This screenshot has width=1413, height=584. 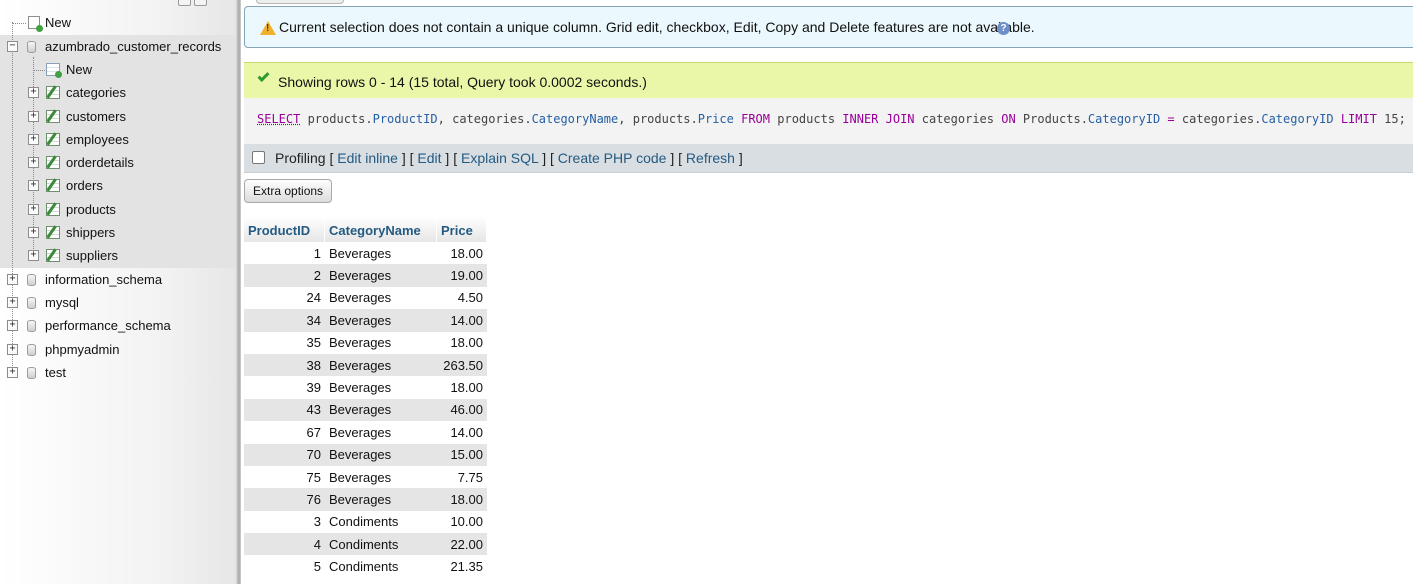 I want to click on collapse-all-icon, so click(x=184, y=3).